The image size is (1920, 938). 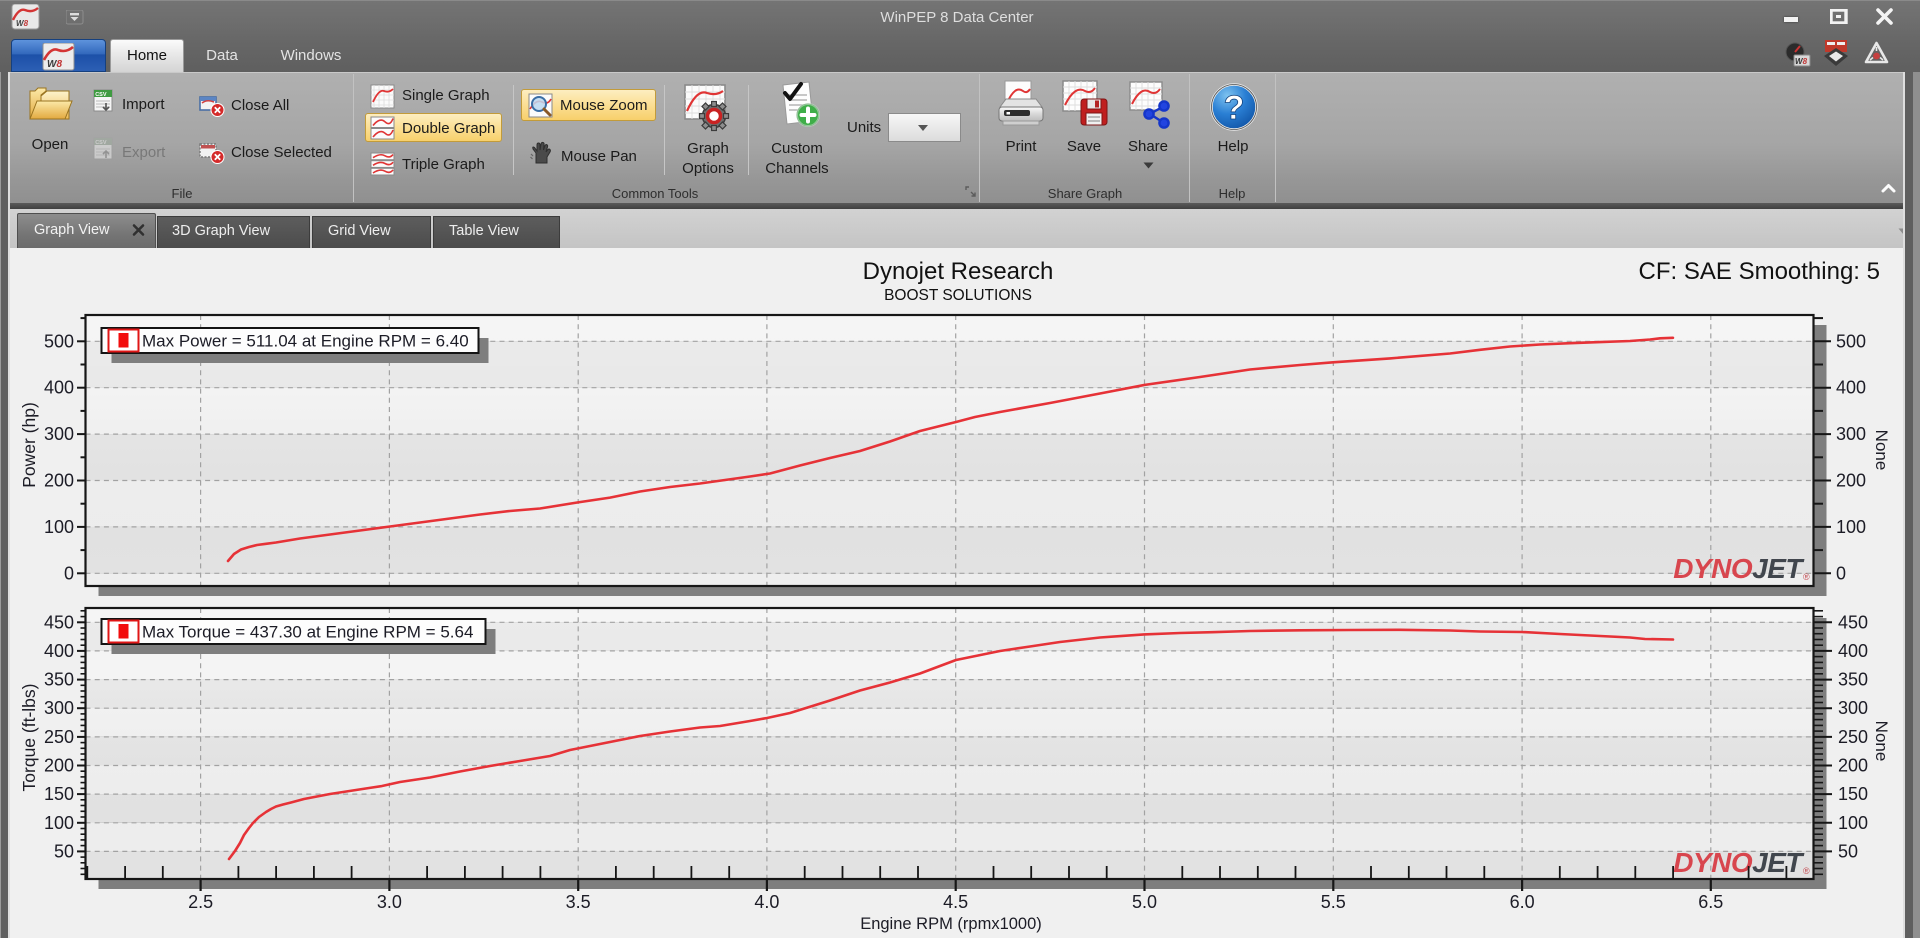 What do you see at coordinates (29, 445) in the screenshot?
I see `svg-text: Power (hp)` at bounding box center [29, 445].